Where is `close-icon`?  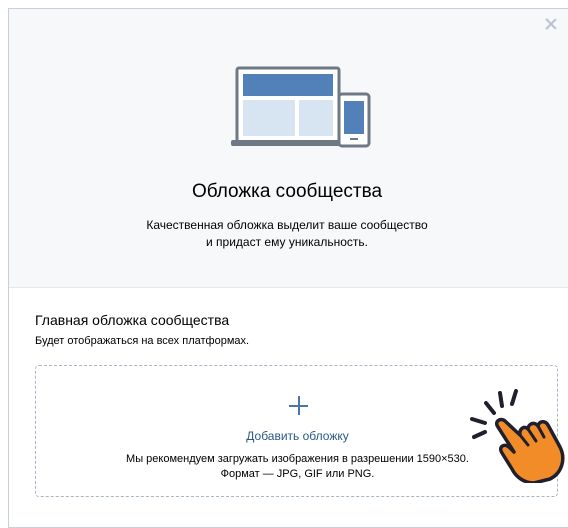
close-icon is located at coordinates (551, 24).